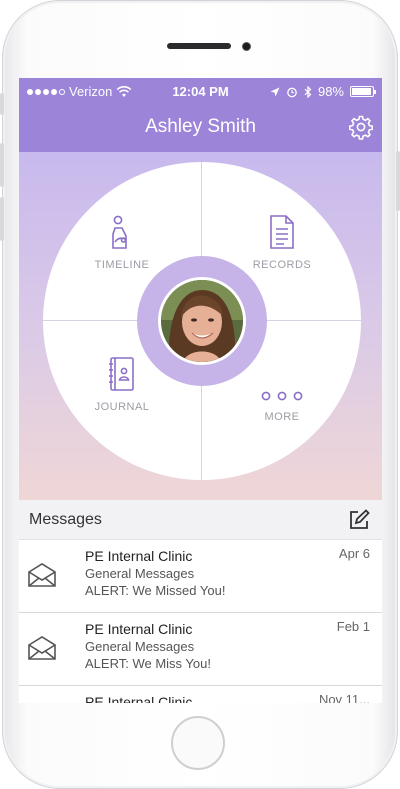  I want to click on records-button: RECORDS, so click(282, 242).